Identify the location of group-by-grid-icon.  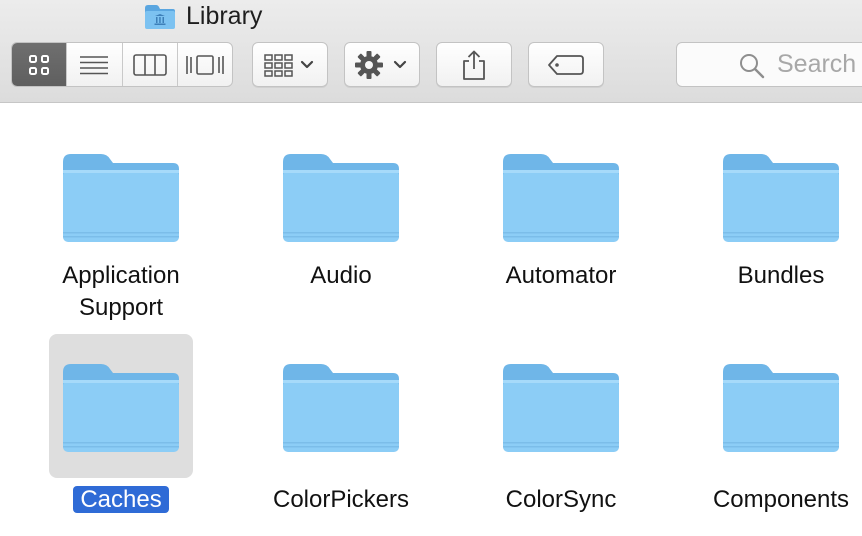
(289, 65).